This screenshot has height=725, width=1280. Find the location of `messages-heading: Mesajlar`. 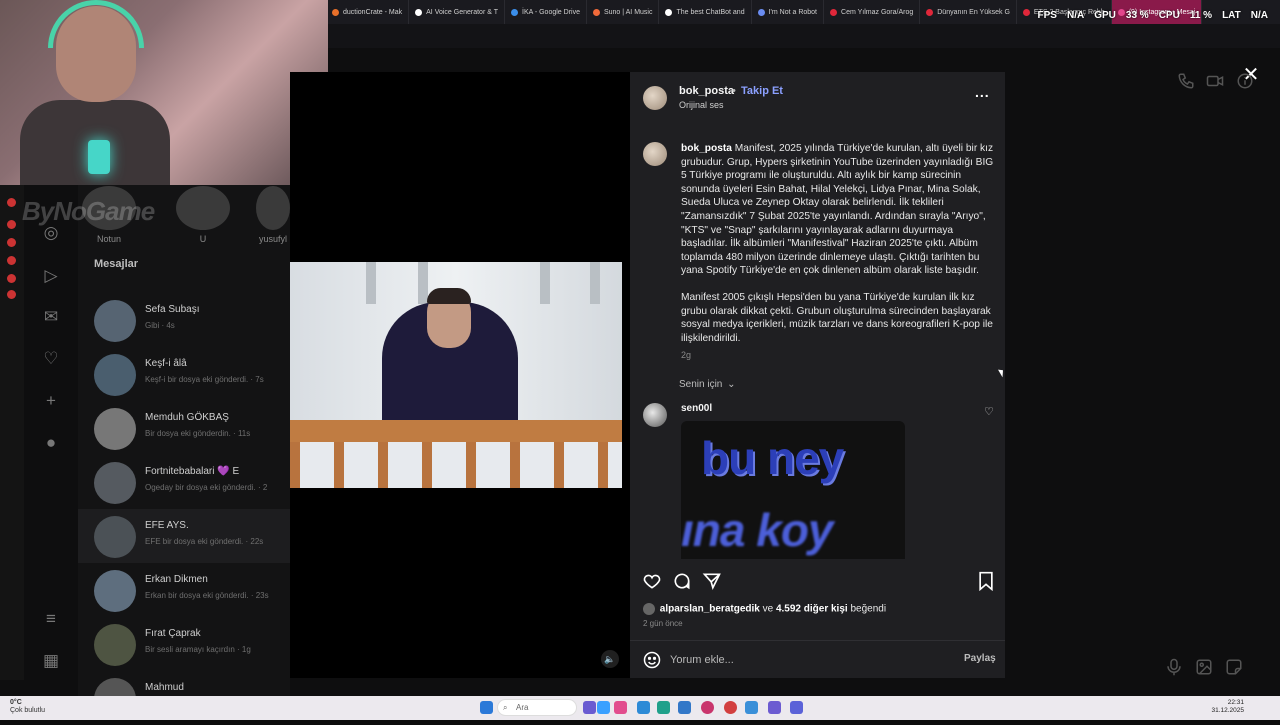

messages-heading: Mesajlar is located at coordinates (116, 264).